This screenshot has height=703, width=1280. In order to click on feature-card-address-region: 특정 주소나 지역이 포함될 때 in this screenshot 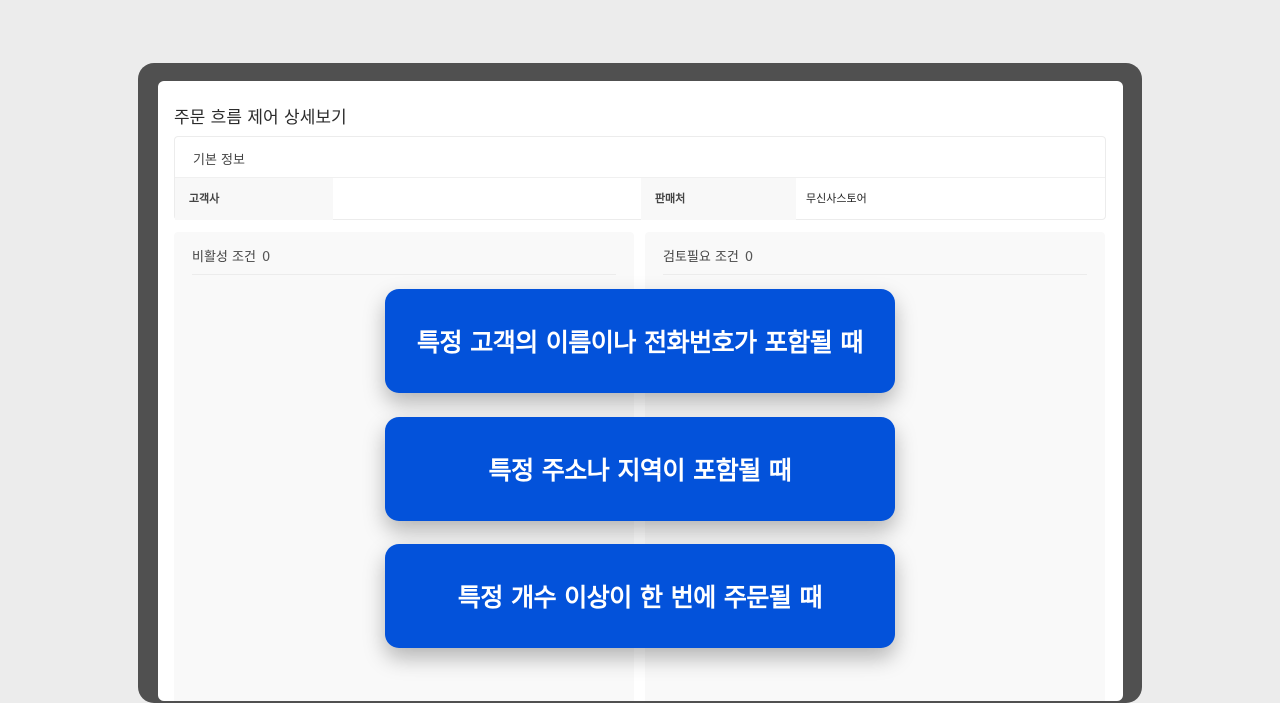, I will do `click(640, 469)`.